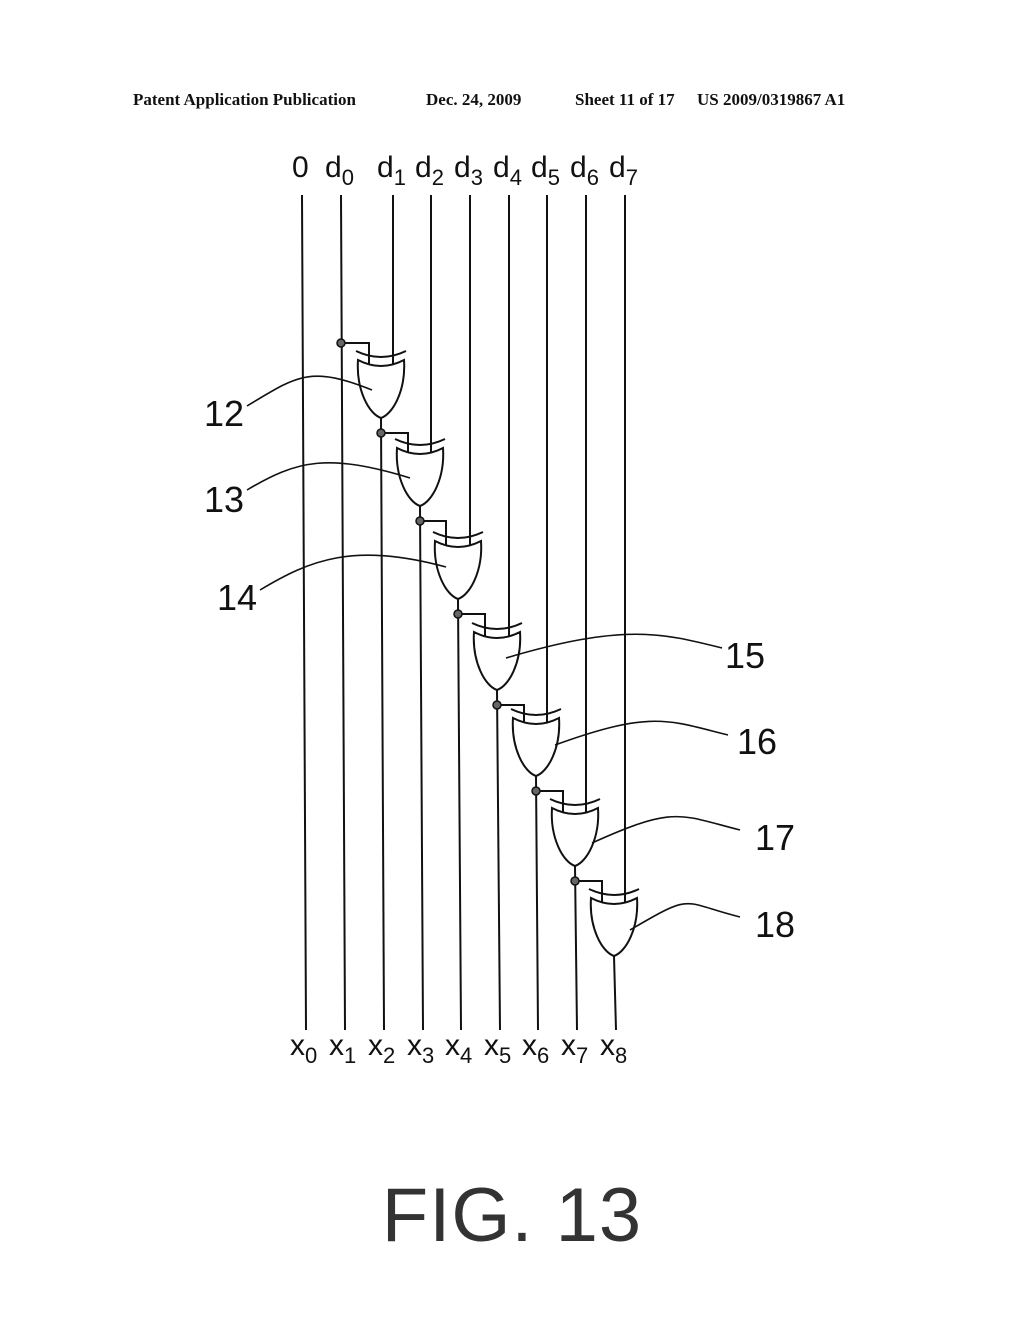 The width and height of the screenshot is (1024, 1320). I want to click on input-label-d5: d5, so click(545, 170).